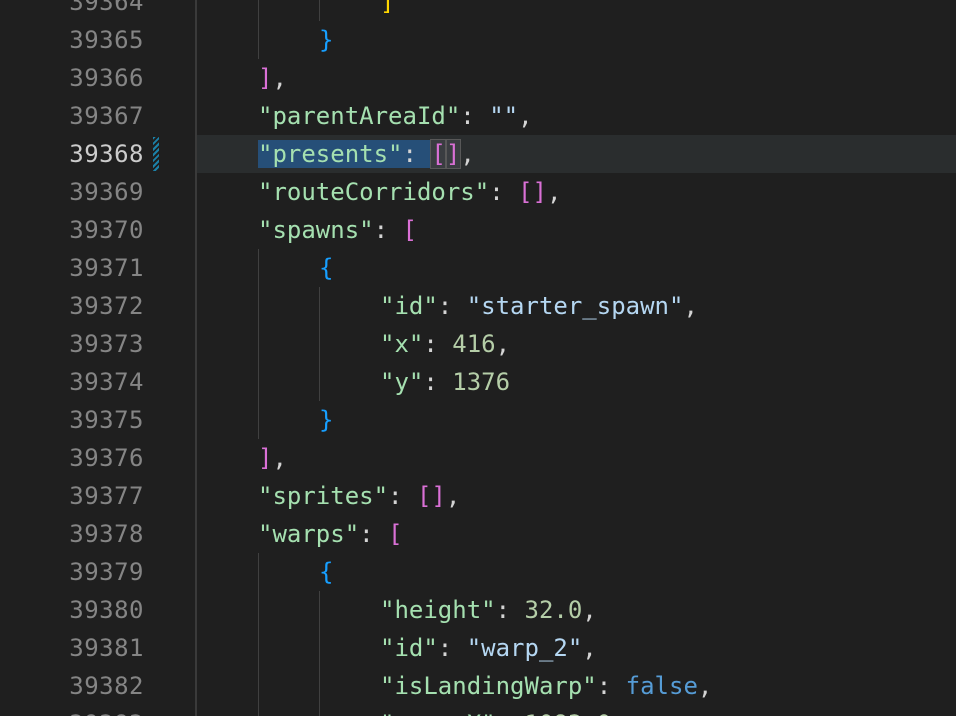  I want to click on code-token: "sprites", so click(323, 496).